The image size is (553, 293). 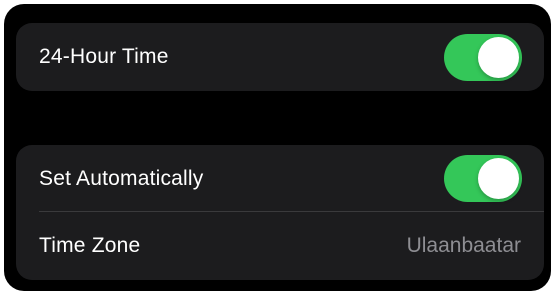 I want to click on time-zone-label: Time Zone, so click(x=90, y=245).